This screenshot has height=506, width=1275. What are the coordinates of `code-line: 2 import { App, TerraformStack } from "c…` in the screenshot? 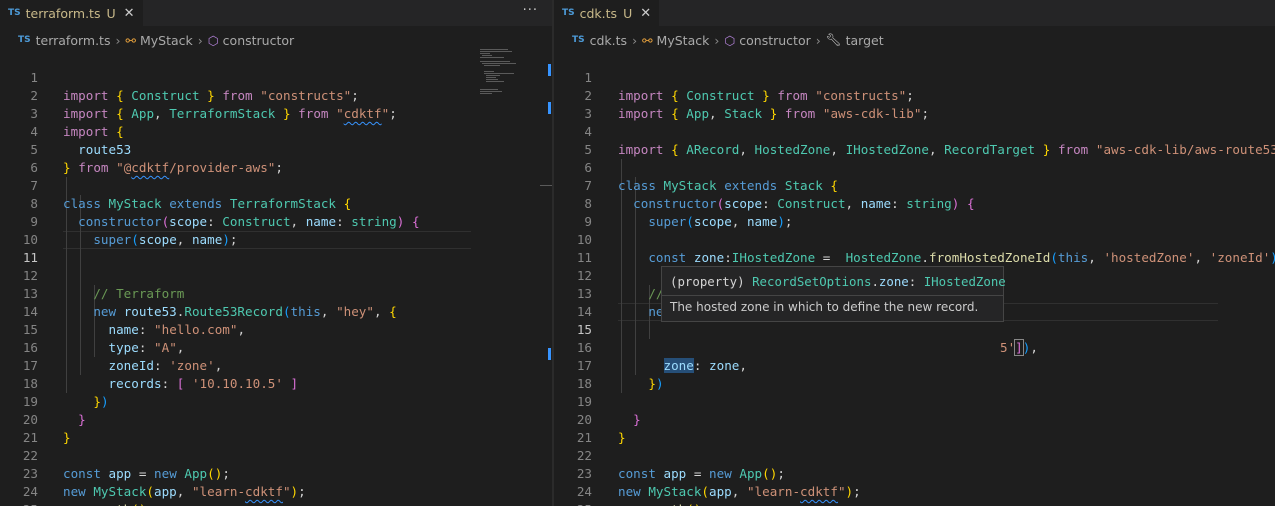 It's located at (276, 95).